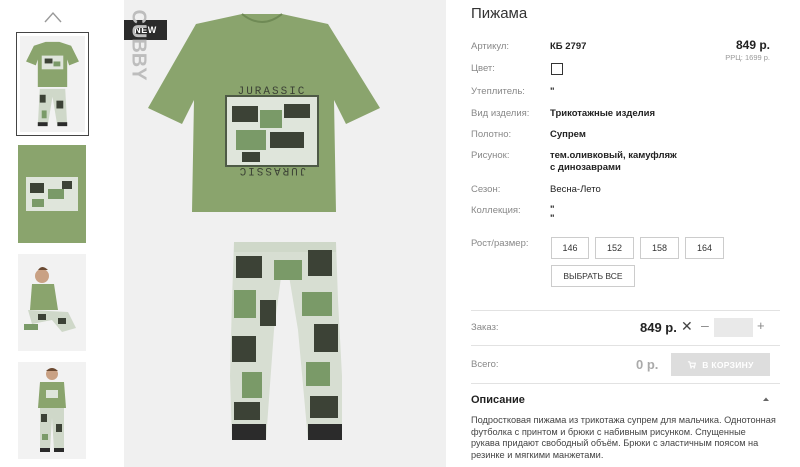  What do you see at coordinates (614, 248) in the screenshot?
I see `size-button-152: 152` at bounding box center [614, 248].